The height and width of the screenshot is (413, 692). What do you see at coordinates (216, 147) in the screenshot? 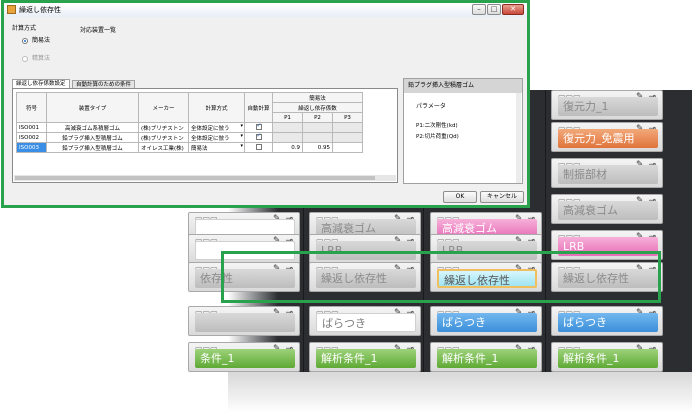
I see `cell-method-select: 簡易法` at bounding box center [216, 147].